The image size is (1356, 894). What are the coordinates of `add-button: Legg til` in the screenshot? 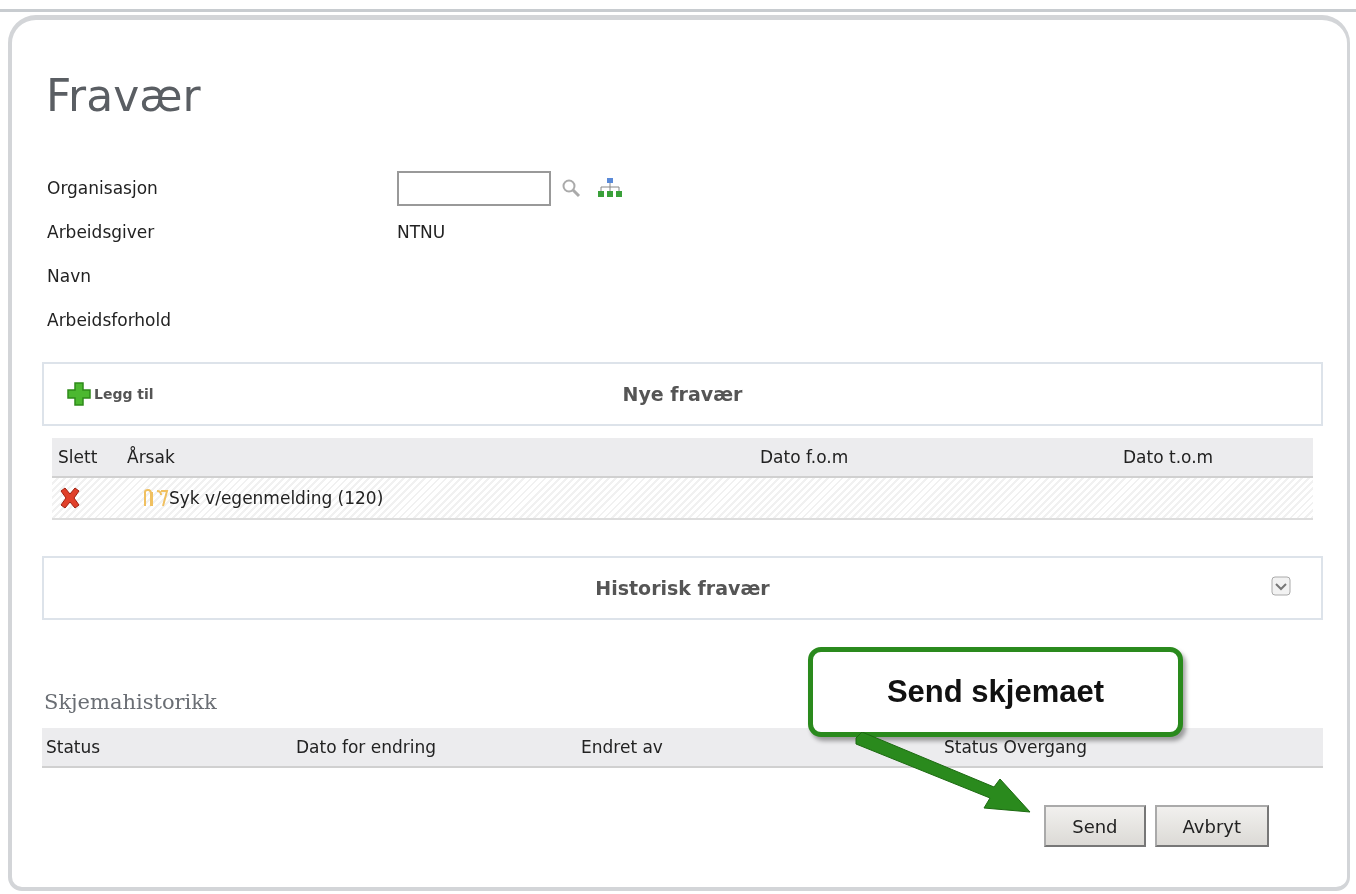 It's located at (110, 394).